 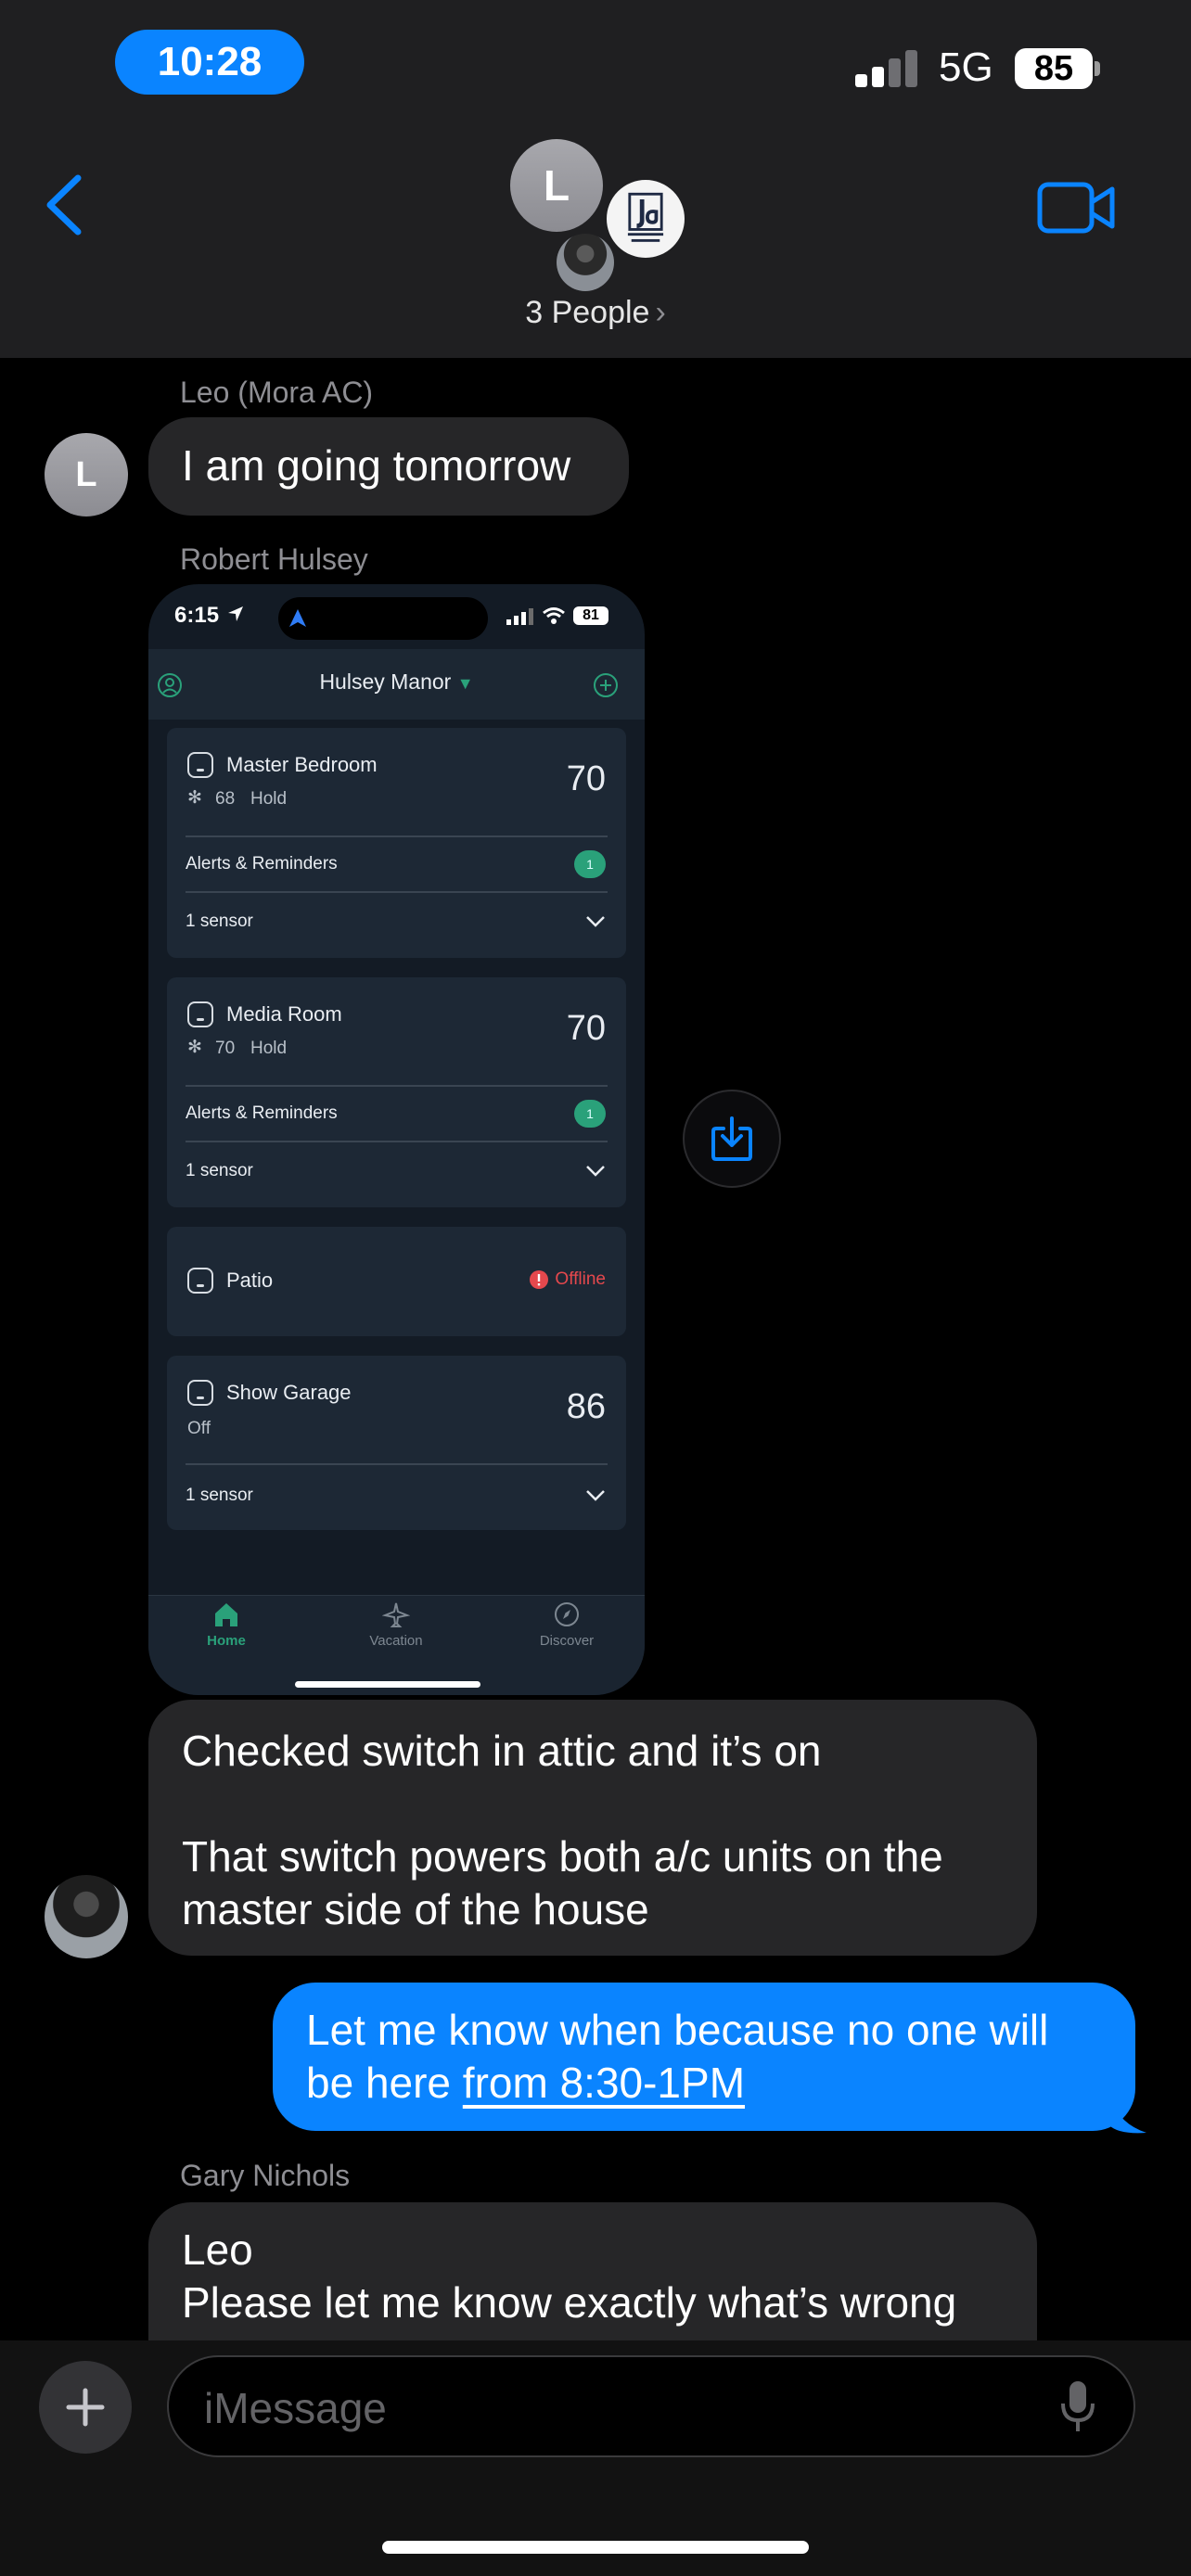 I want to click on tab-vacation: Vacation, so click(x=396, y=1625).